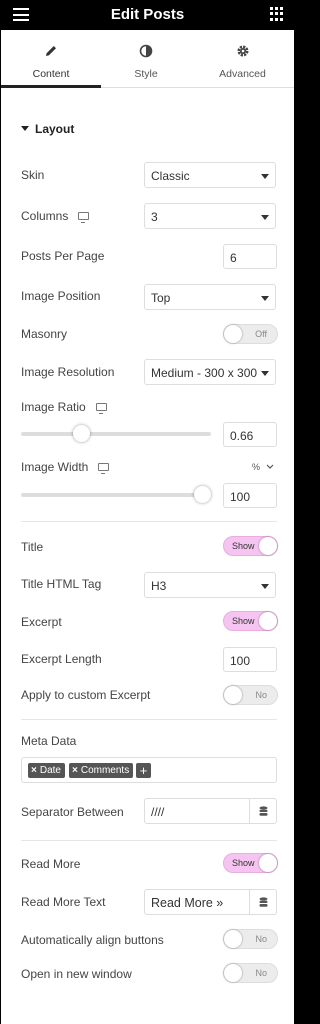 Image resolution: width=320 pixels, height=1024 pixels. Describe the element at coordinates (146, 52) in the screenshot. I see `contrast-icon` at that location.